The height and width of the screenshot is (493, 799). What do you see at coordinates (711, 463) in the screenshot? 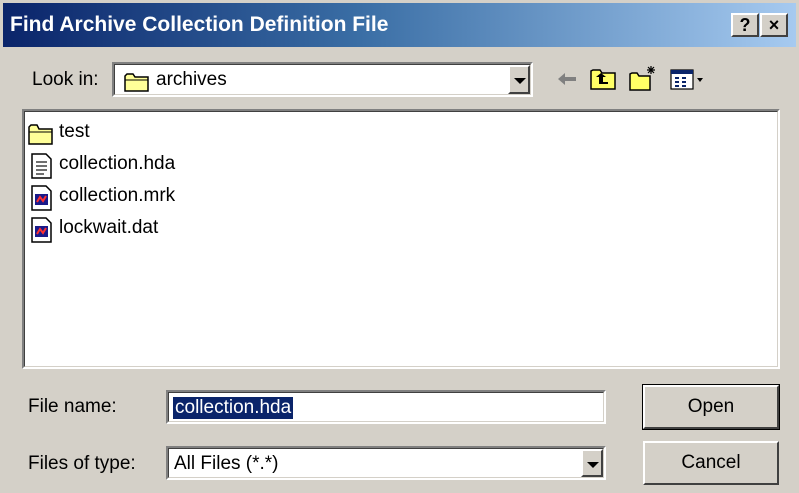
I see `cancel-button: Cancel` at bounding box center [711, 463].